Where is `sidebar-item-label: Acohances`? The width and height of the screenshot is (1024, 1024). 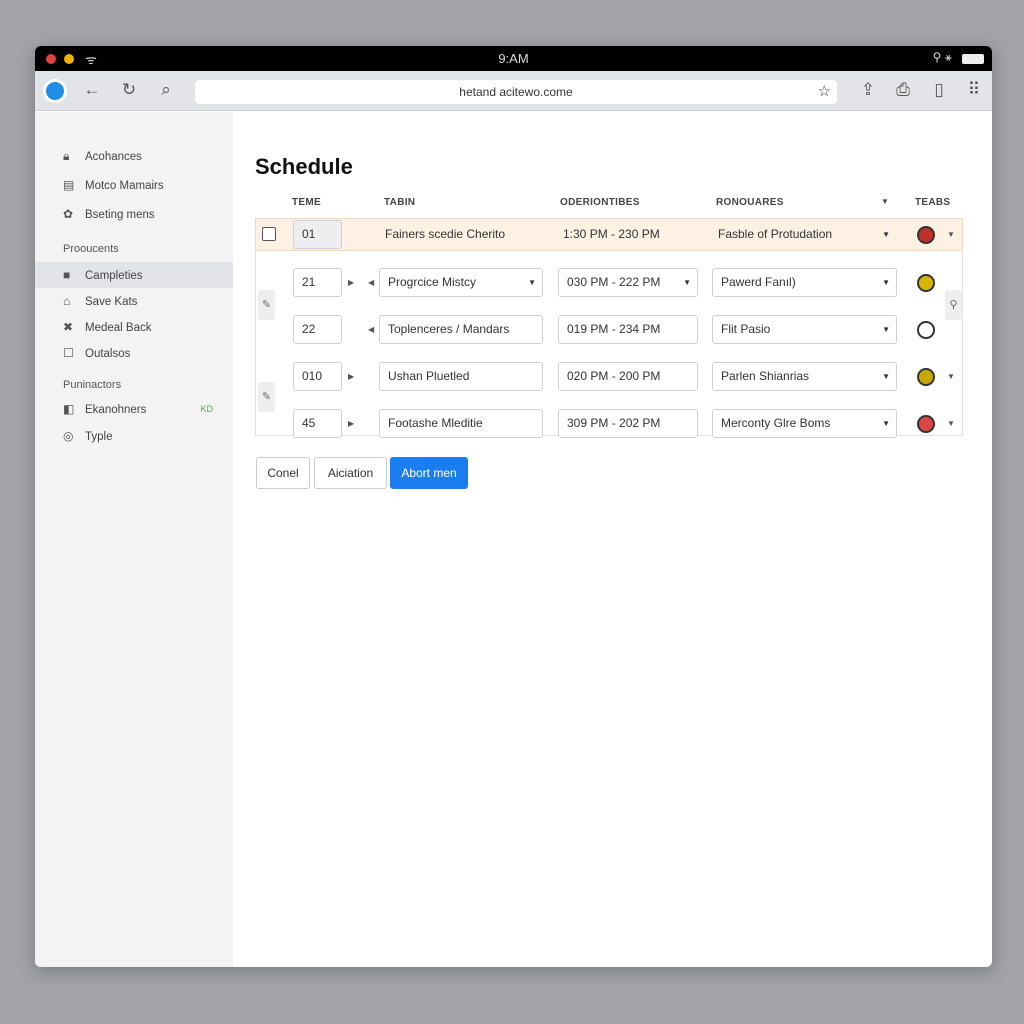
sidebar-item-label: Acohances is located at coordinates (113, 157).